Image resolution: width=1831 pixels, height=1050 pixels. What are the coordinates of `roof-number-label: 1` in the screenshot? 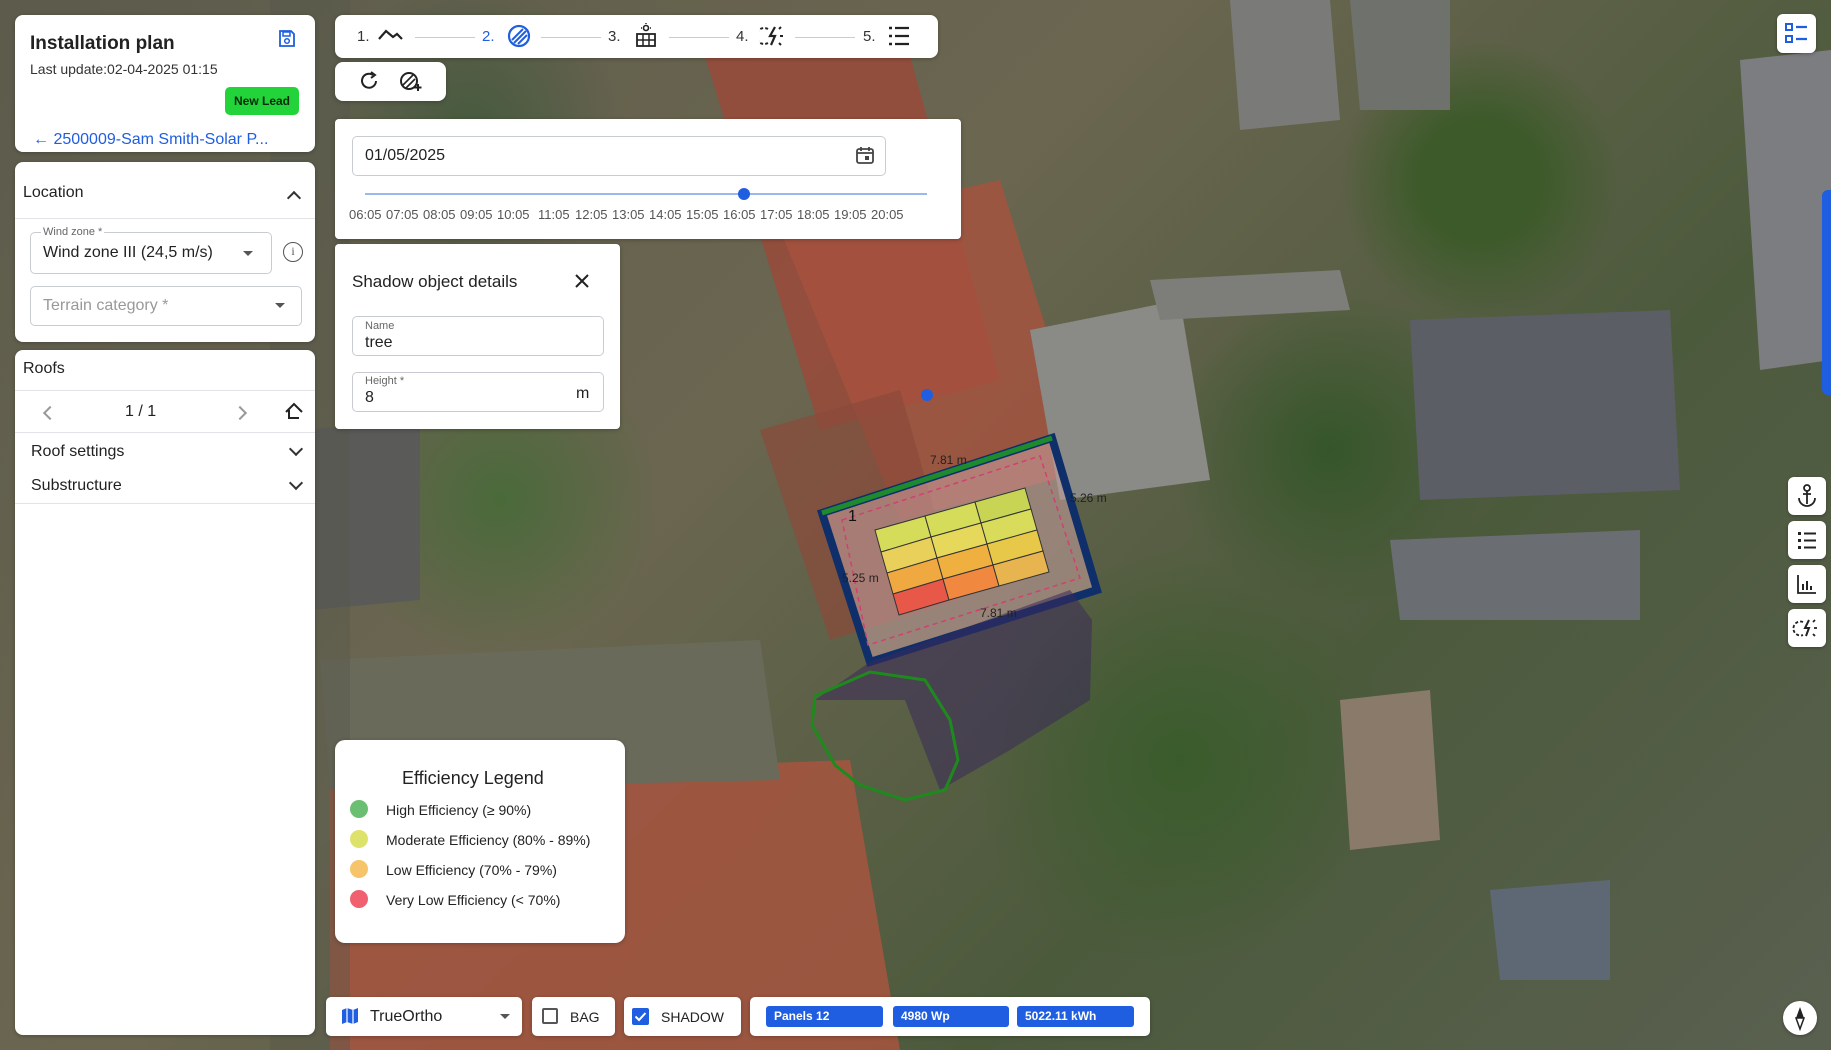 It's located at (852, 516).